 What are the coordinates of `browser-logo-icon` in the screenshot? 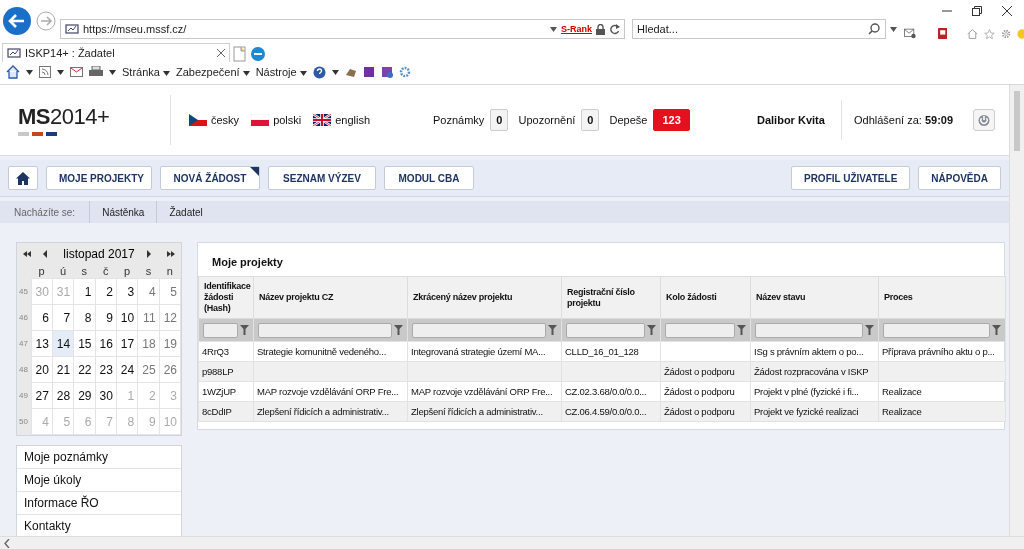 It's located at (258, 54).